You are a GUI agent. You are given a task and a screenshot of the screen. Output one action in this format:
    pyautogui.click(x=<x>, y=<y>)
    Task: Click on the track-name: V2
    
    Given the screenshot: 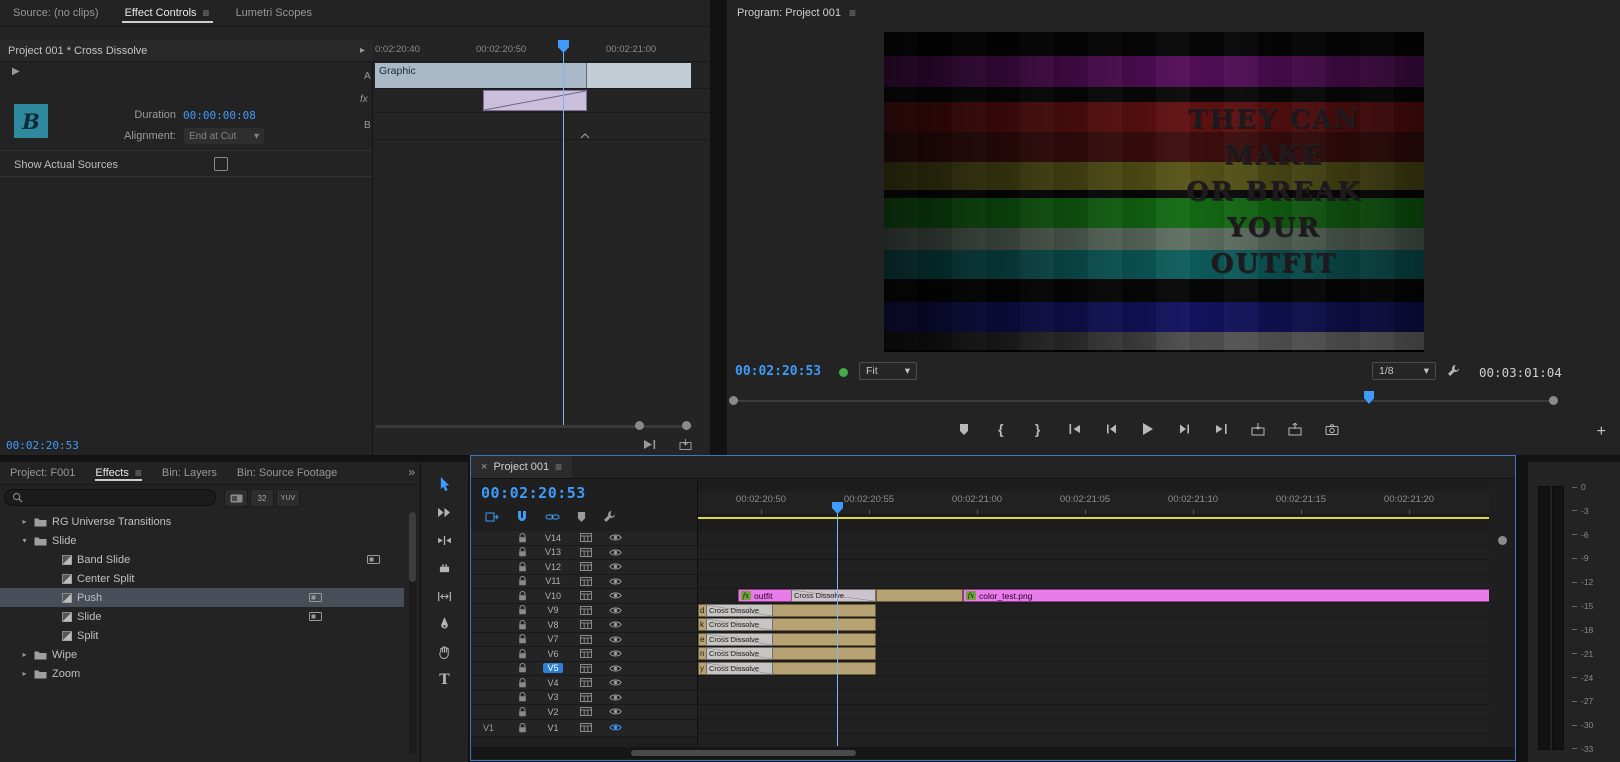 What is the action you would take?
    pyautogui.click(x=553, y=712)
    